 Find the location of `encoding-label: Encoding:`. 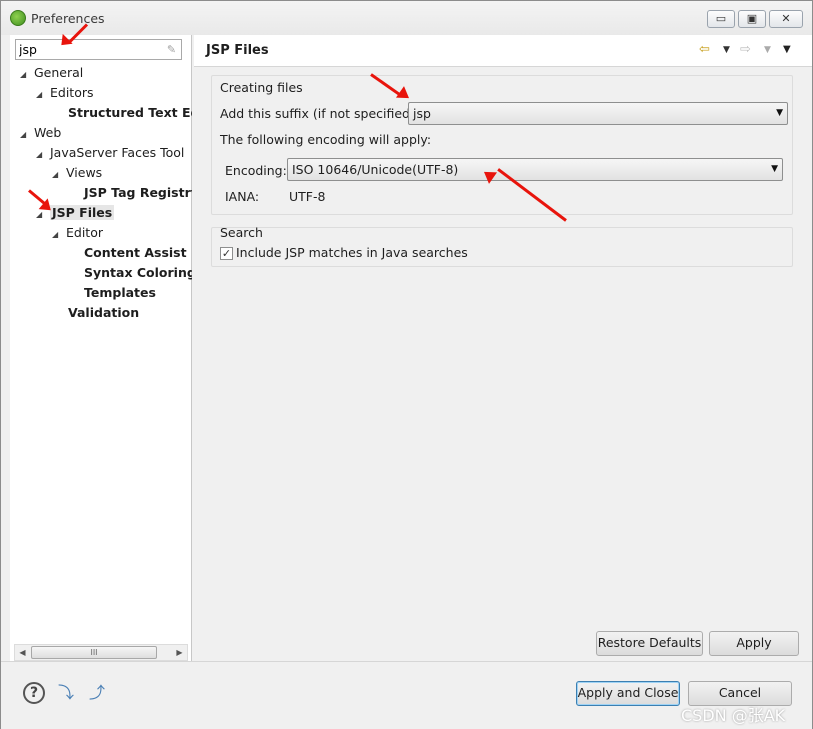

encoding-label: Encoding: is located at coordinates (256, 170).